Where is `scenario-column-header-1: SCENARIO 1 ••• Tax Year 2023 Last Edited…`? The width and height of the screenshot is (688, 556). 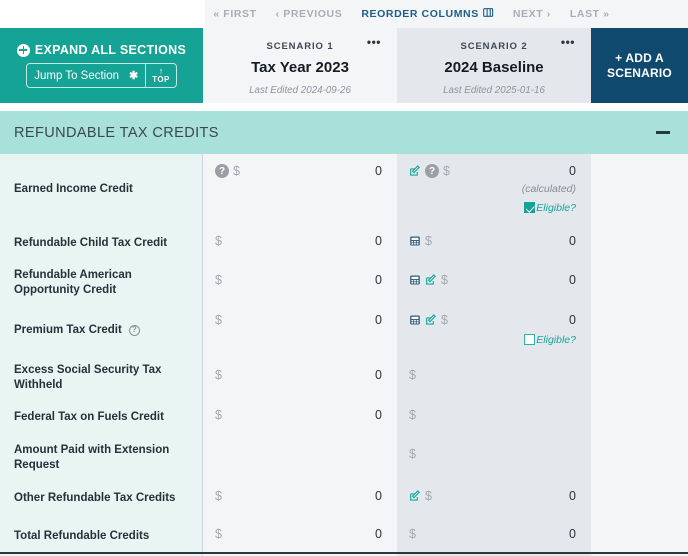 scenario-column-header-1: SCENARIO 1 ••• Tax Year 2023 Last Edited… is located at coordinates (300, 65).